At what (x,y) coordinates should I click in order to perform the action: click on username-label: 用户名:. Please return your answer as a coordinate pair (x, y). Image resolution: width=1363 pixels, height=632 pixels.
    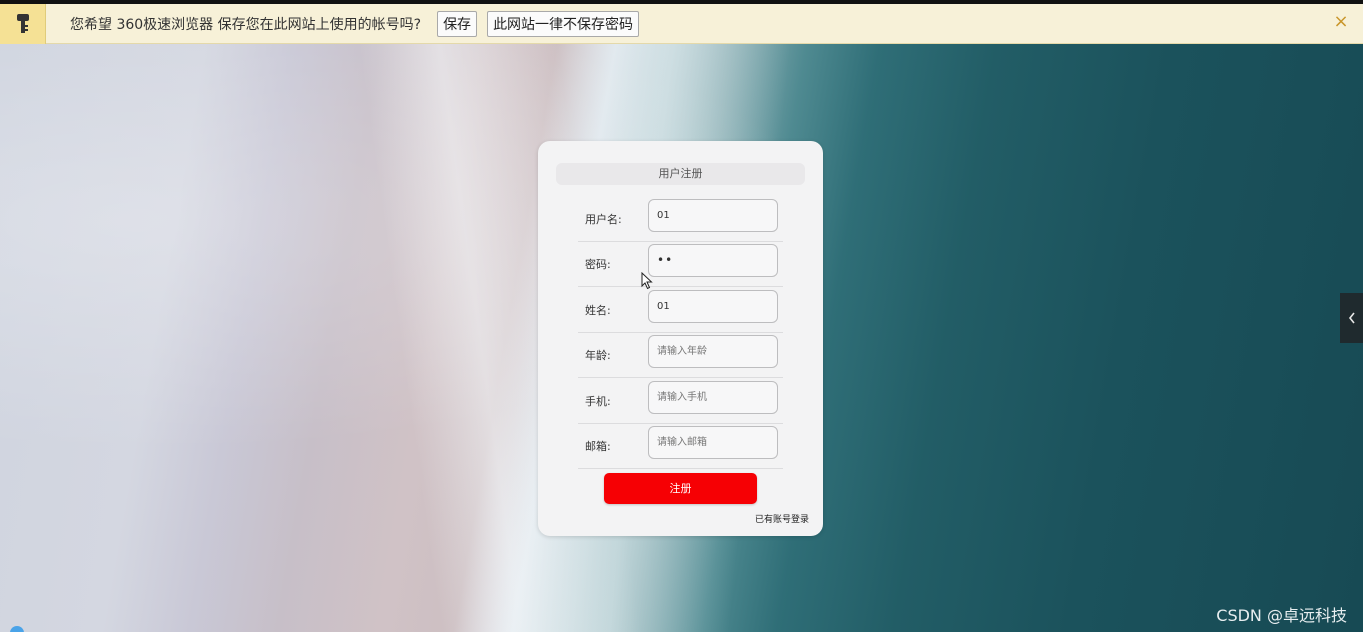
    Looking at the image, I should click on (603, 219).